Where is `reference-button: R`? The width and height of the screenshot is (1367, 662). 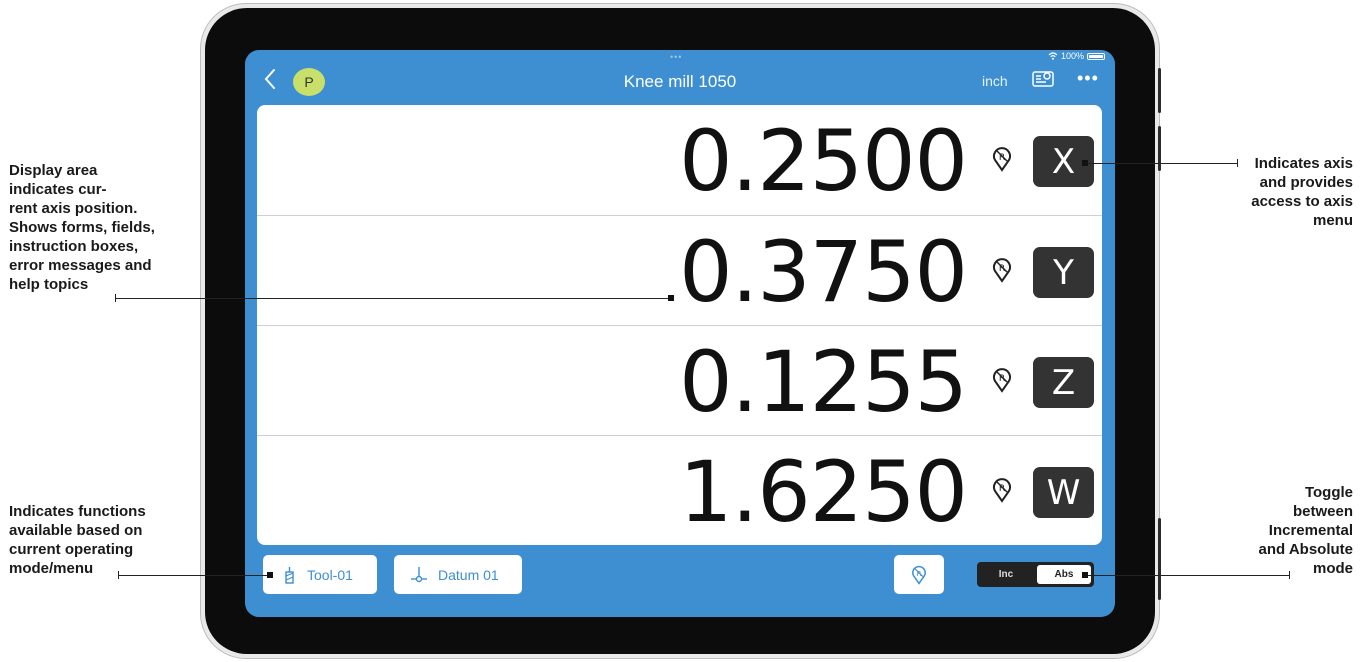
reference-button: R is located at coordinates (919, 574).